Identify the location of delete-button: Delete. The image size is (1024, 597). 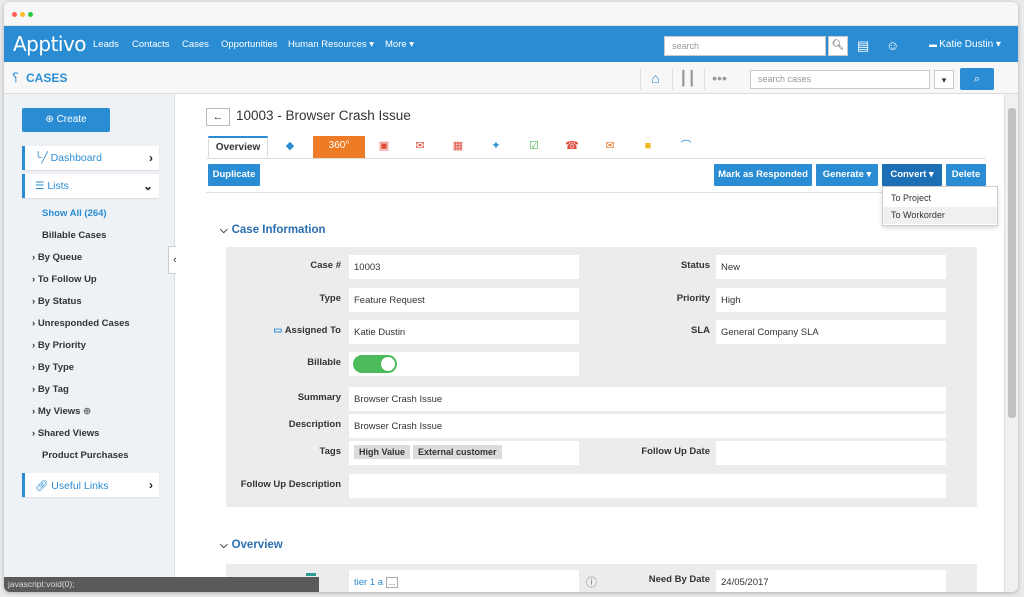
(966, 175).